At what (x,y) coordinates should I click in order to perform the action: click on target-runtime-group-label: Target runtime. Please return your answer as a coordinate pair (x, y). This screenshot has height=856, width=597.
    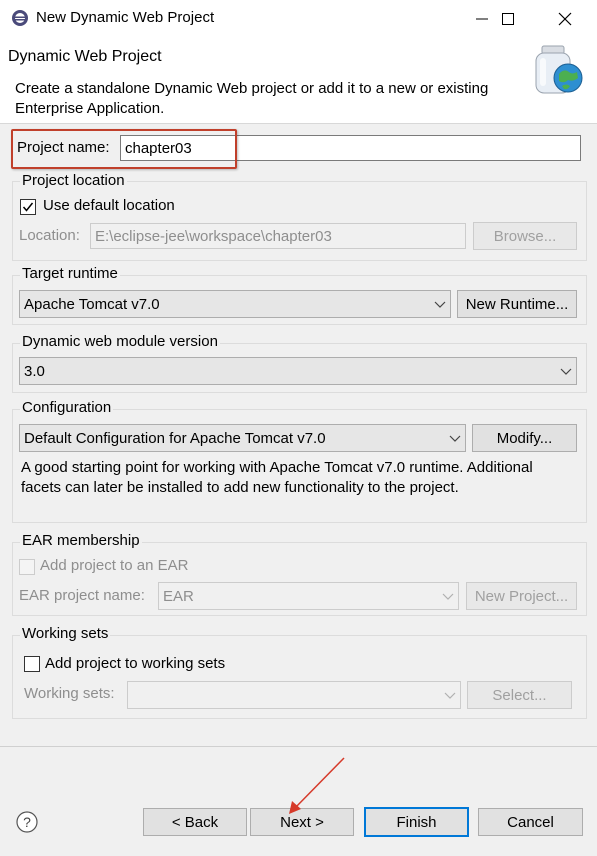
    Looking at the image, I should click on (70, 273).